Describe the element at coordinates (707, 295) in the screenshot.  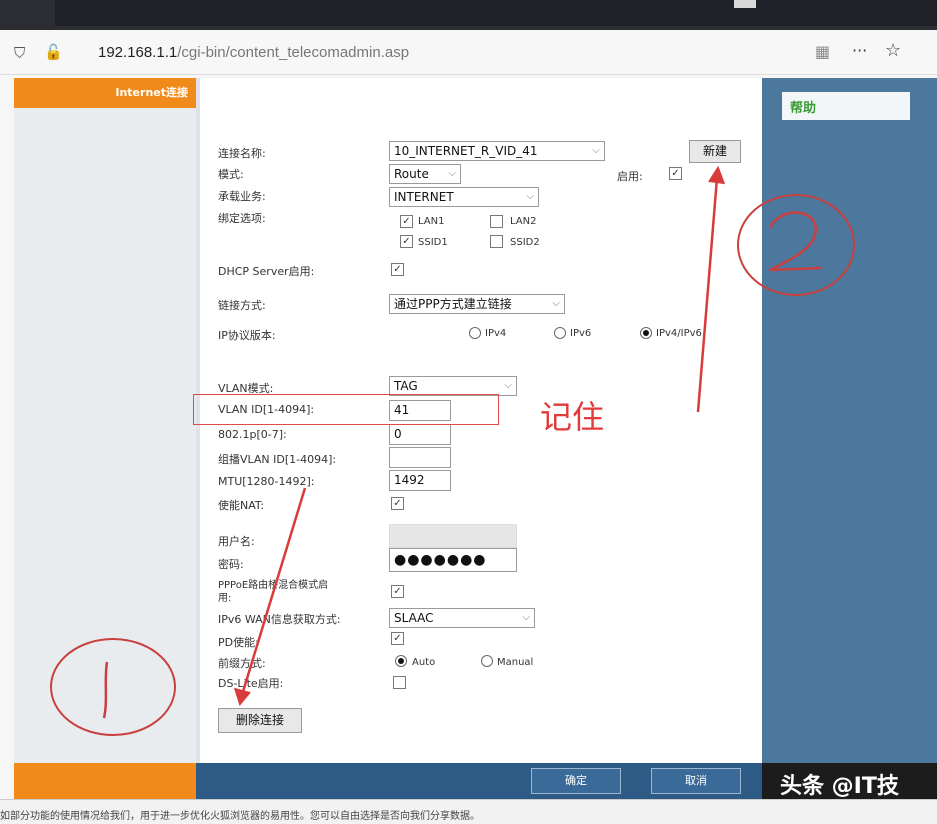
I see `arrow-to-new-button` at that location.